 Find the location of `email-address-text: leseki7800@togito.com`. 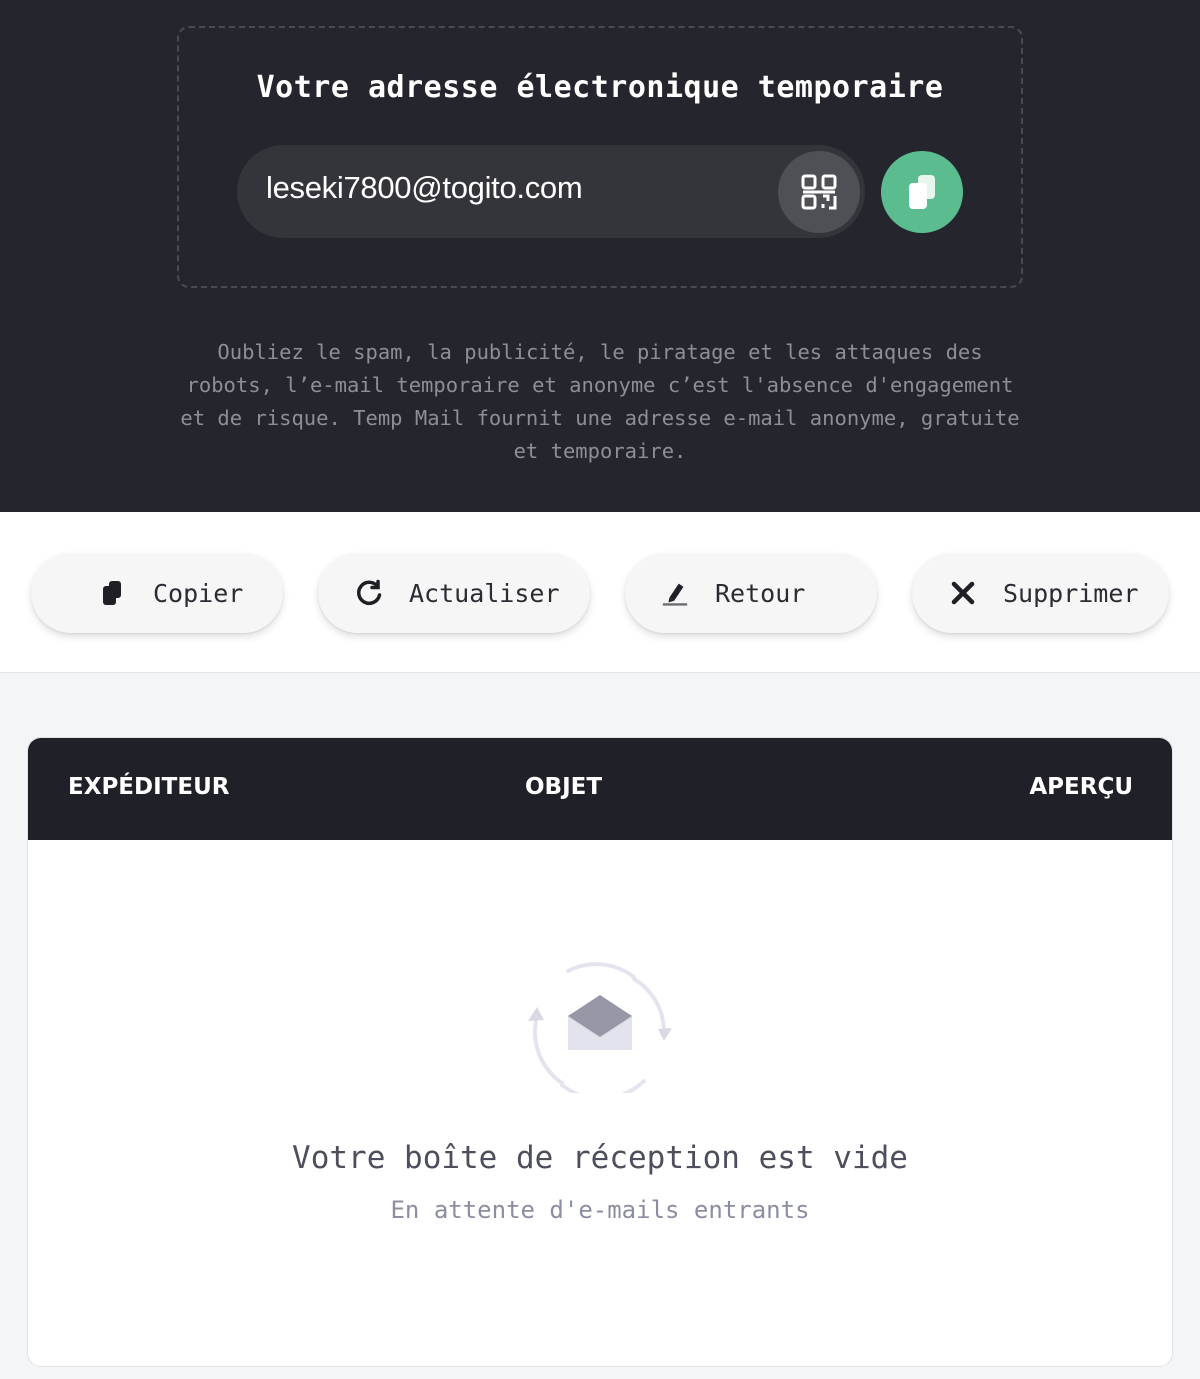

email-address-text: leseki7800@togito.com is located at coordinates (424, 188).